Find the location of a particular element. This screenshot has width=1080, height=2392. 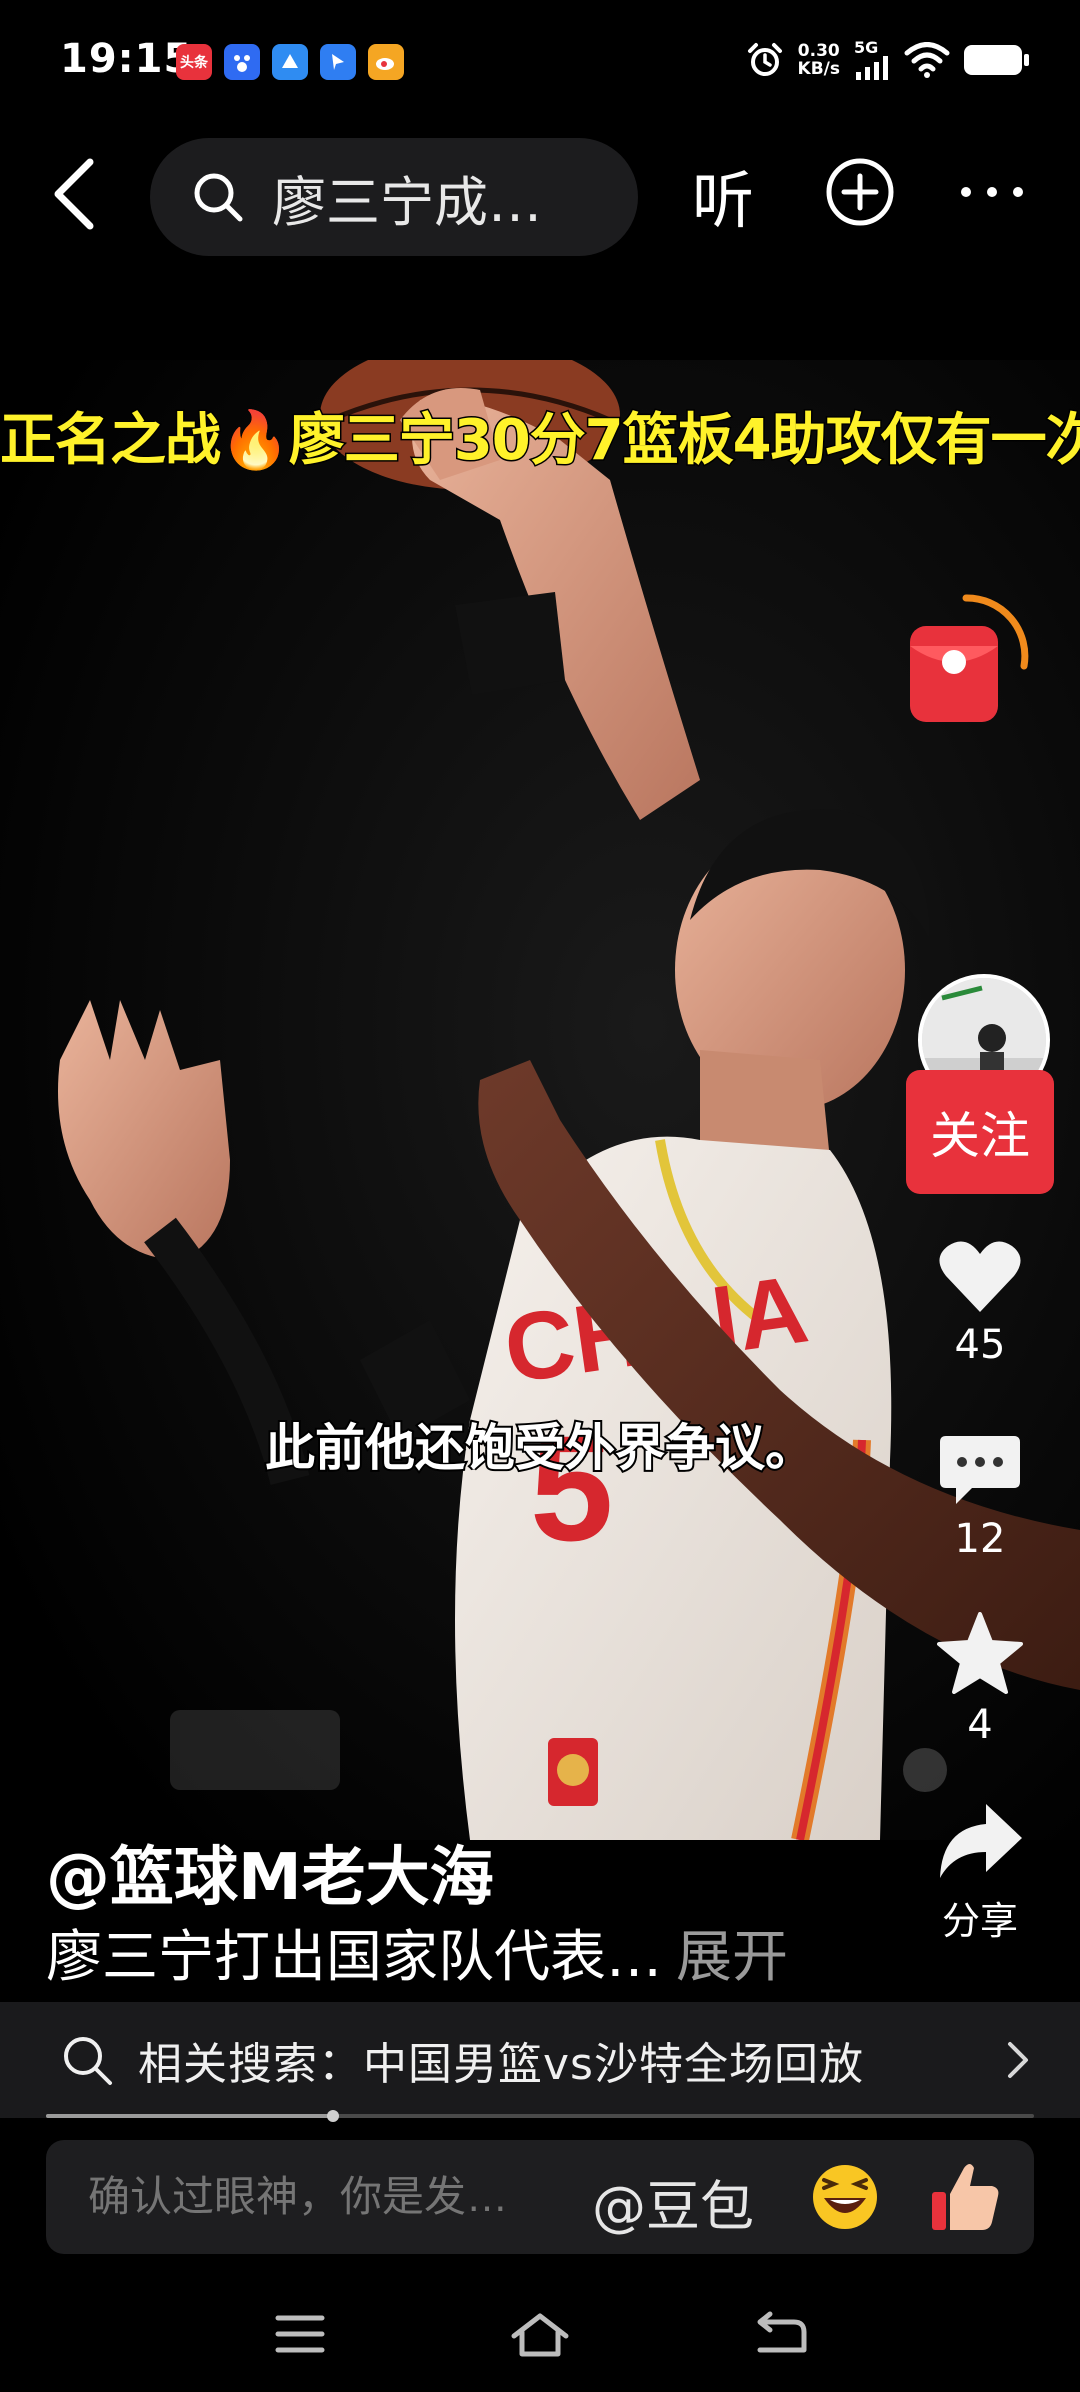

cellular-signal: 5G is located at coordinates (872, 60).